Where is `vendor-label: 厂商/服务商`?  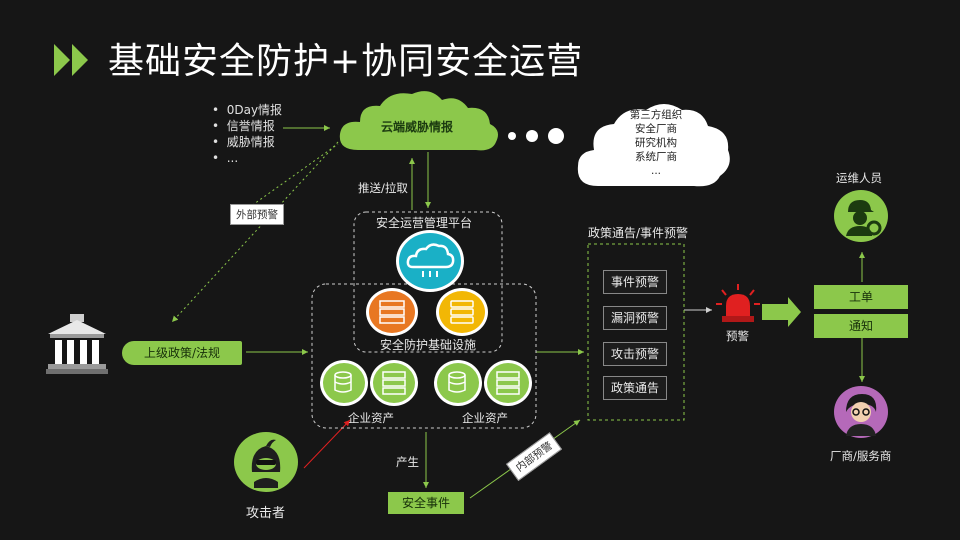
vendor-label: 厂商/服务商 is located at coordinates (861, 456).